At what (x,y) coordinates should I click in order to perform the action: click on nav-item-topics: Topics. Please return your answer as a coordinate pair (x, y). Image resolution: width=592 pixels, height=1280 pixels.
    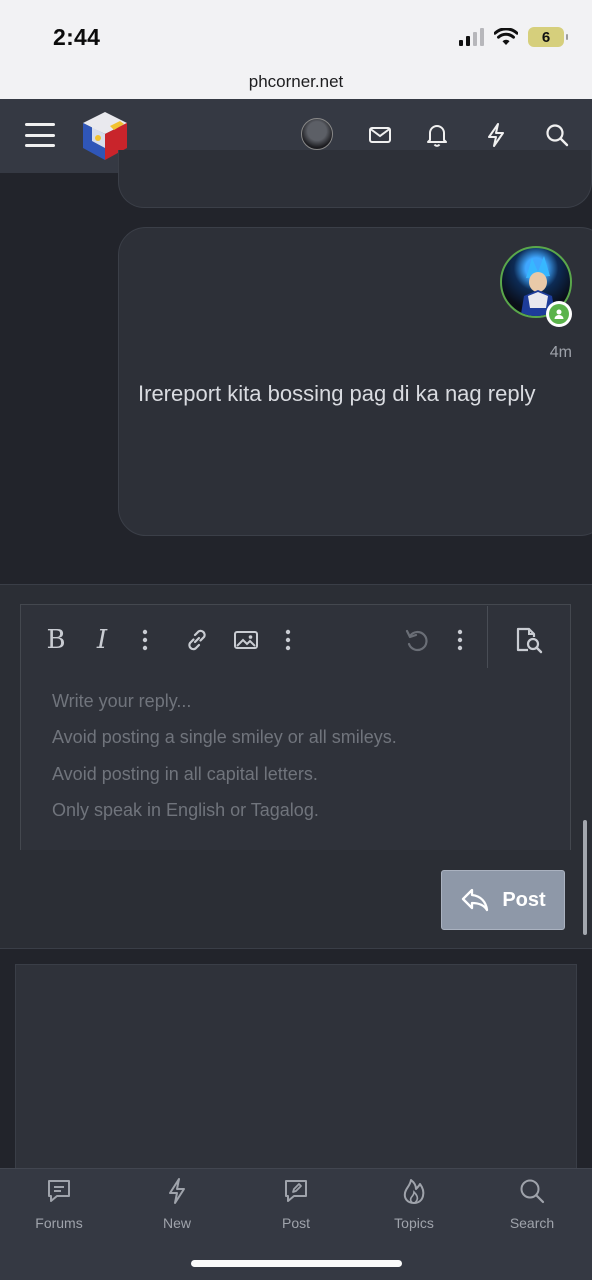
    Looking at the image, I should click on (414, 1203).